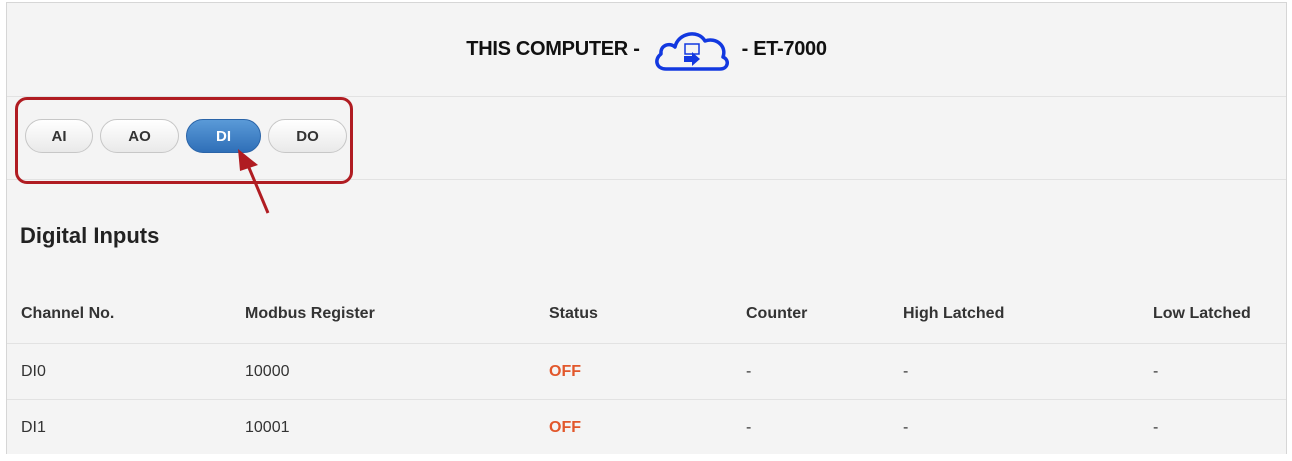 The height and width of the screenshot is (461, 1292). What do you see at coordinates (310, 313) in the screenshot?
I see `column-header-register: Modbus Register` at bounding box center [310, 313].